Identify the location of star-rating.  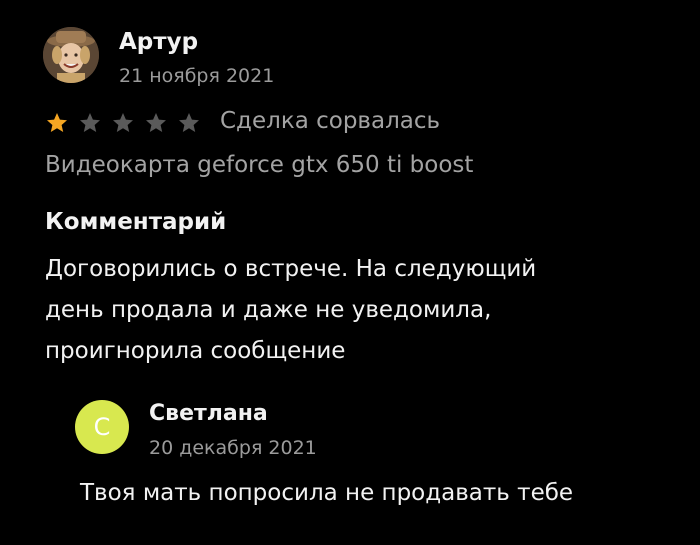
(130, 123).